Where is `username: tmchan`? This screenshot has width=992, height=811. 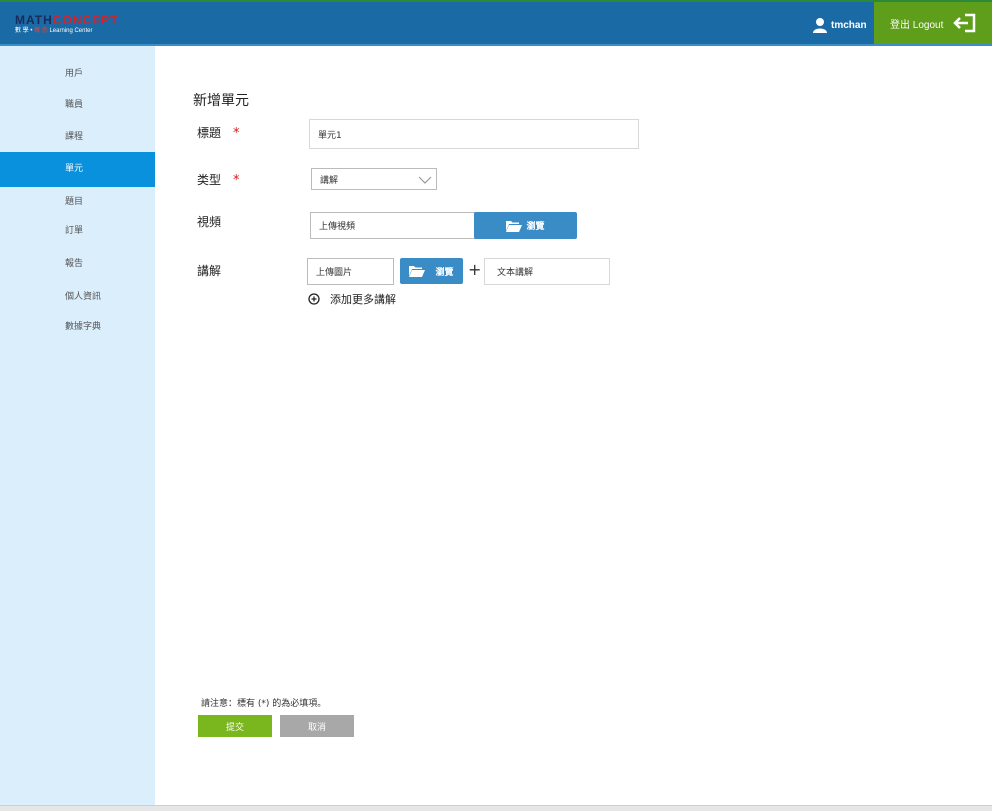 username: tmchan is located at coordinates (849, 25).